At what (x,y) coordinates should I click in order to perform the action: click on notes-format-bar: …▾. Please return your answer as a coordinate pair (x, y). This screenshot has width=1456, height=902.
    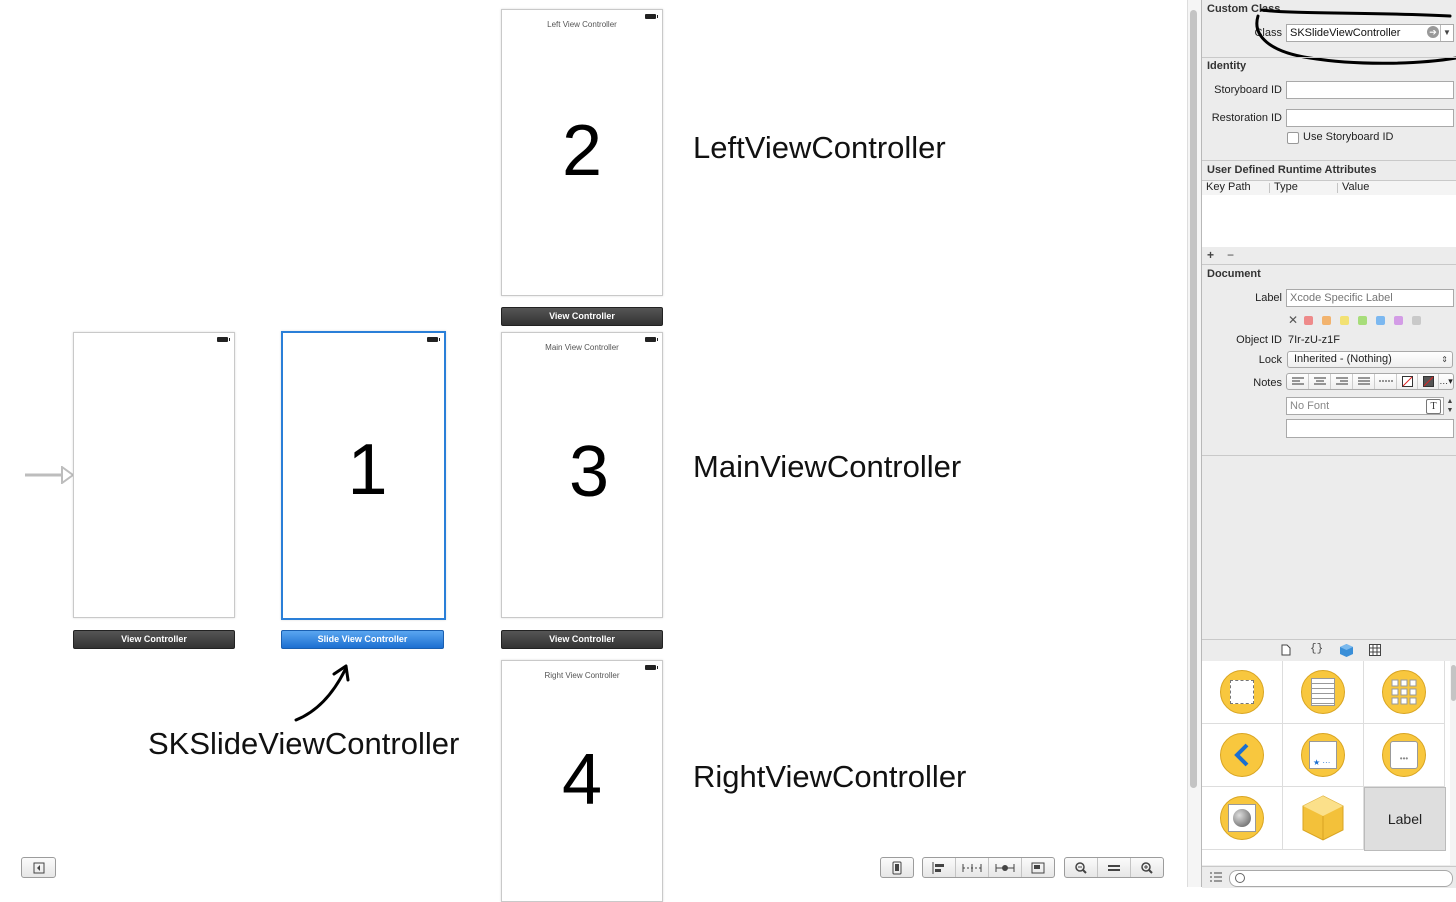
    Looking at the image, I should click on (1370, 381).